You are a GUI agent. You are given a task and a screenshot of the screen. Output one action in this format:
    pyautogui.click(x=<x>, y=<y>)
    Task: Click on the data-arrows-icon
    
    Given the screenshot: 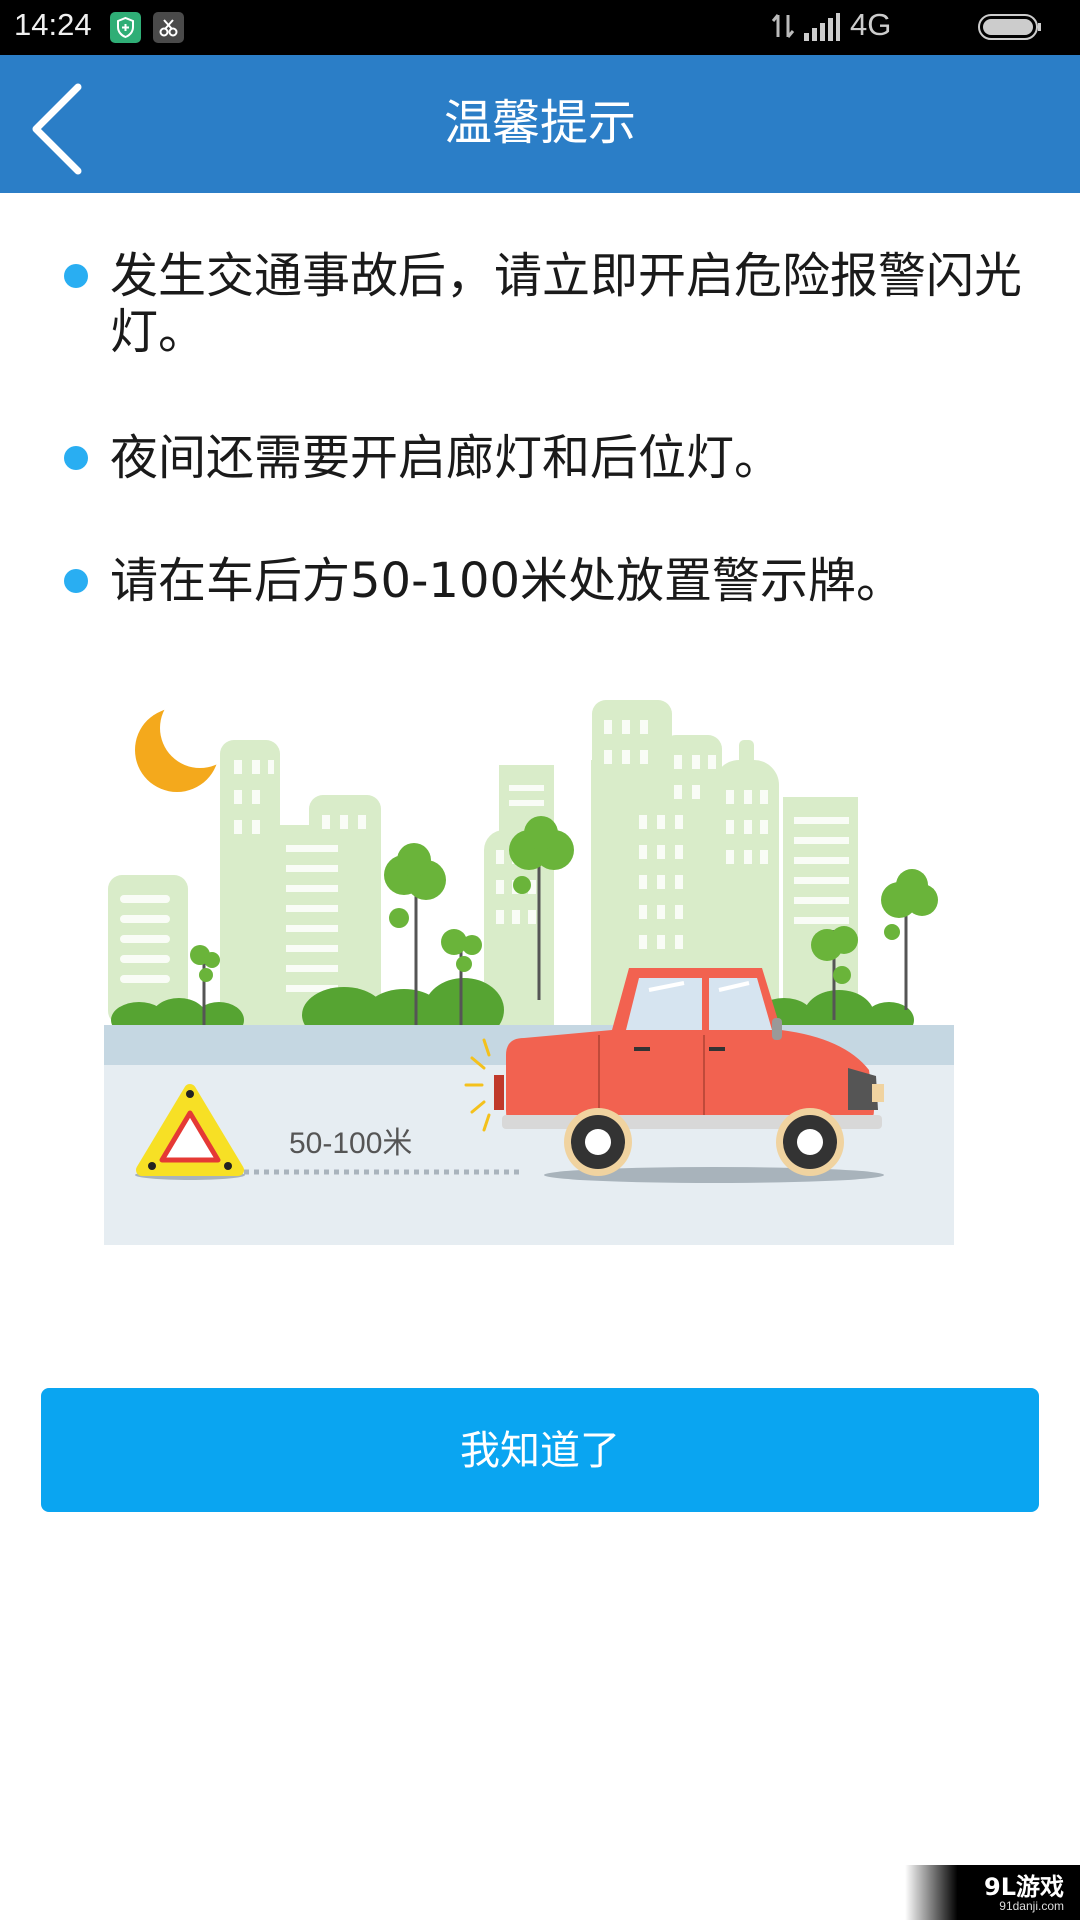 What is the action you would take?
    pyautogui.click(x=783, y=26)
    